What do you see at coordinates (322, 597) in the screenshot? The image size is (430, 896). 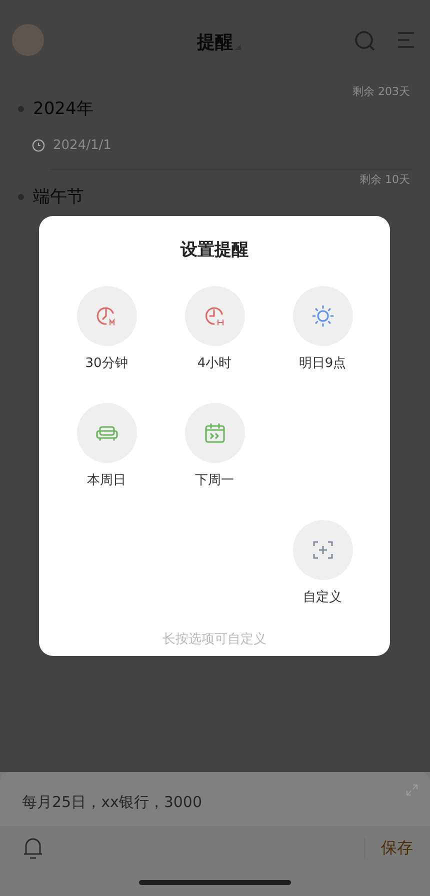 I see `option-label: 自定义` at bounding box center [322, 597].